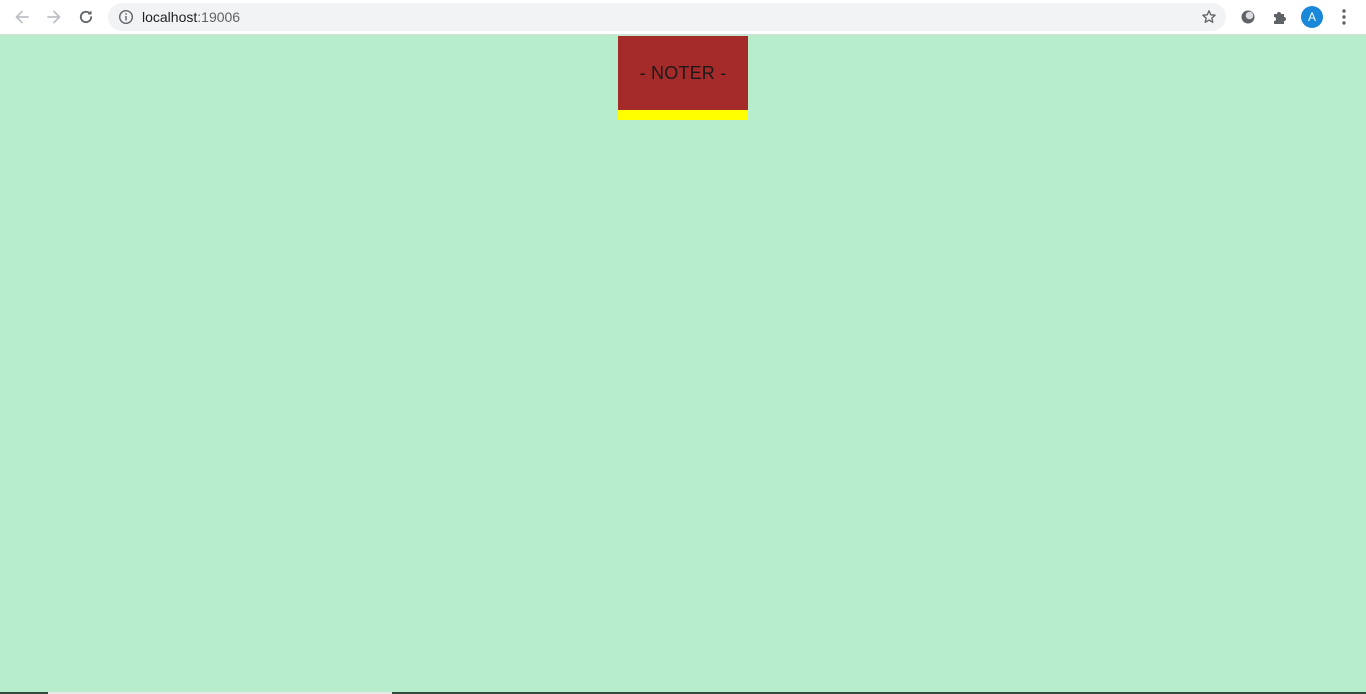 The height and width of the screenshot is (694, 1366). Describe the element at coordinates (667, 17) in the screenshot. I see `address-bar: localhost:19006` at that location.